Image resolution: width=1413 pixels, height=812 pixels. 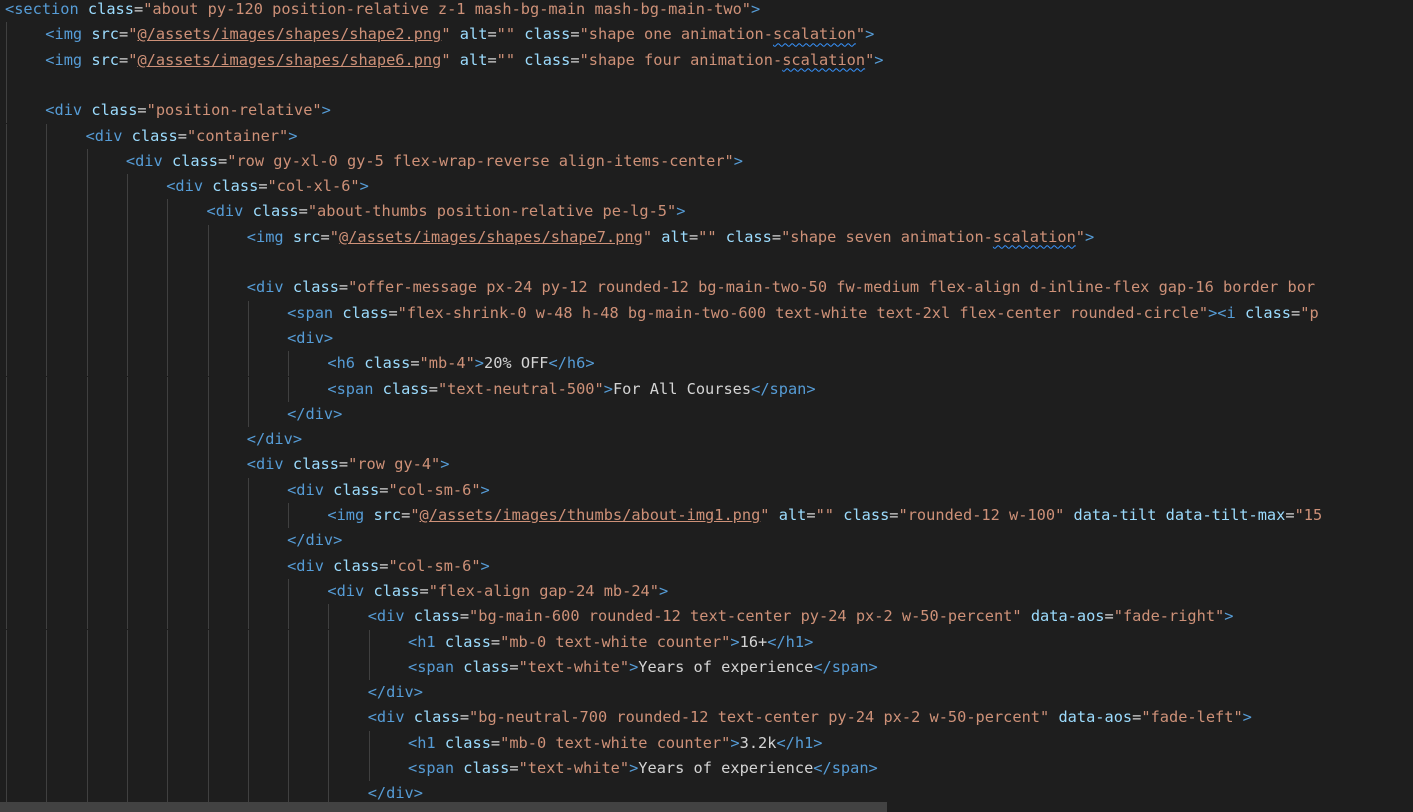 I want to click on code-line: <div class="col-xl-6">, so click(x=267, y=186).